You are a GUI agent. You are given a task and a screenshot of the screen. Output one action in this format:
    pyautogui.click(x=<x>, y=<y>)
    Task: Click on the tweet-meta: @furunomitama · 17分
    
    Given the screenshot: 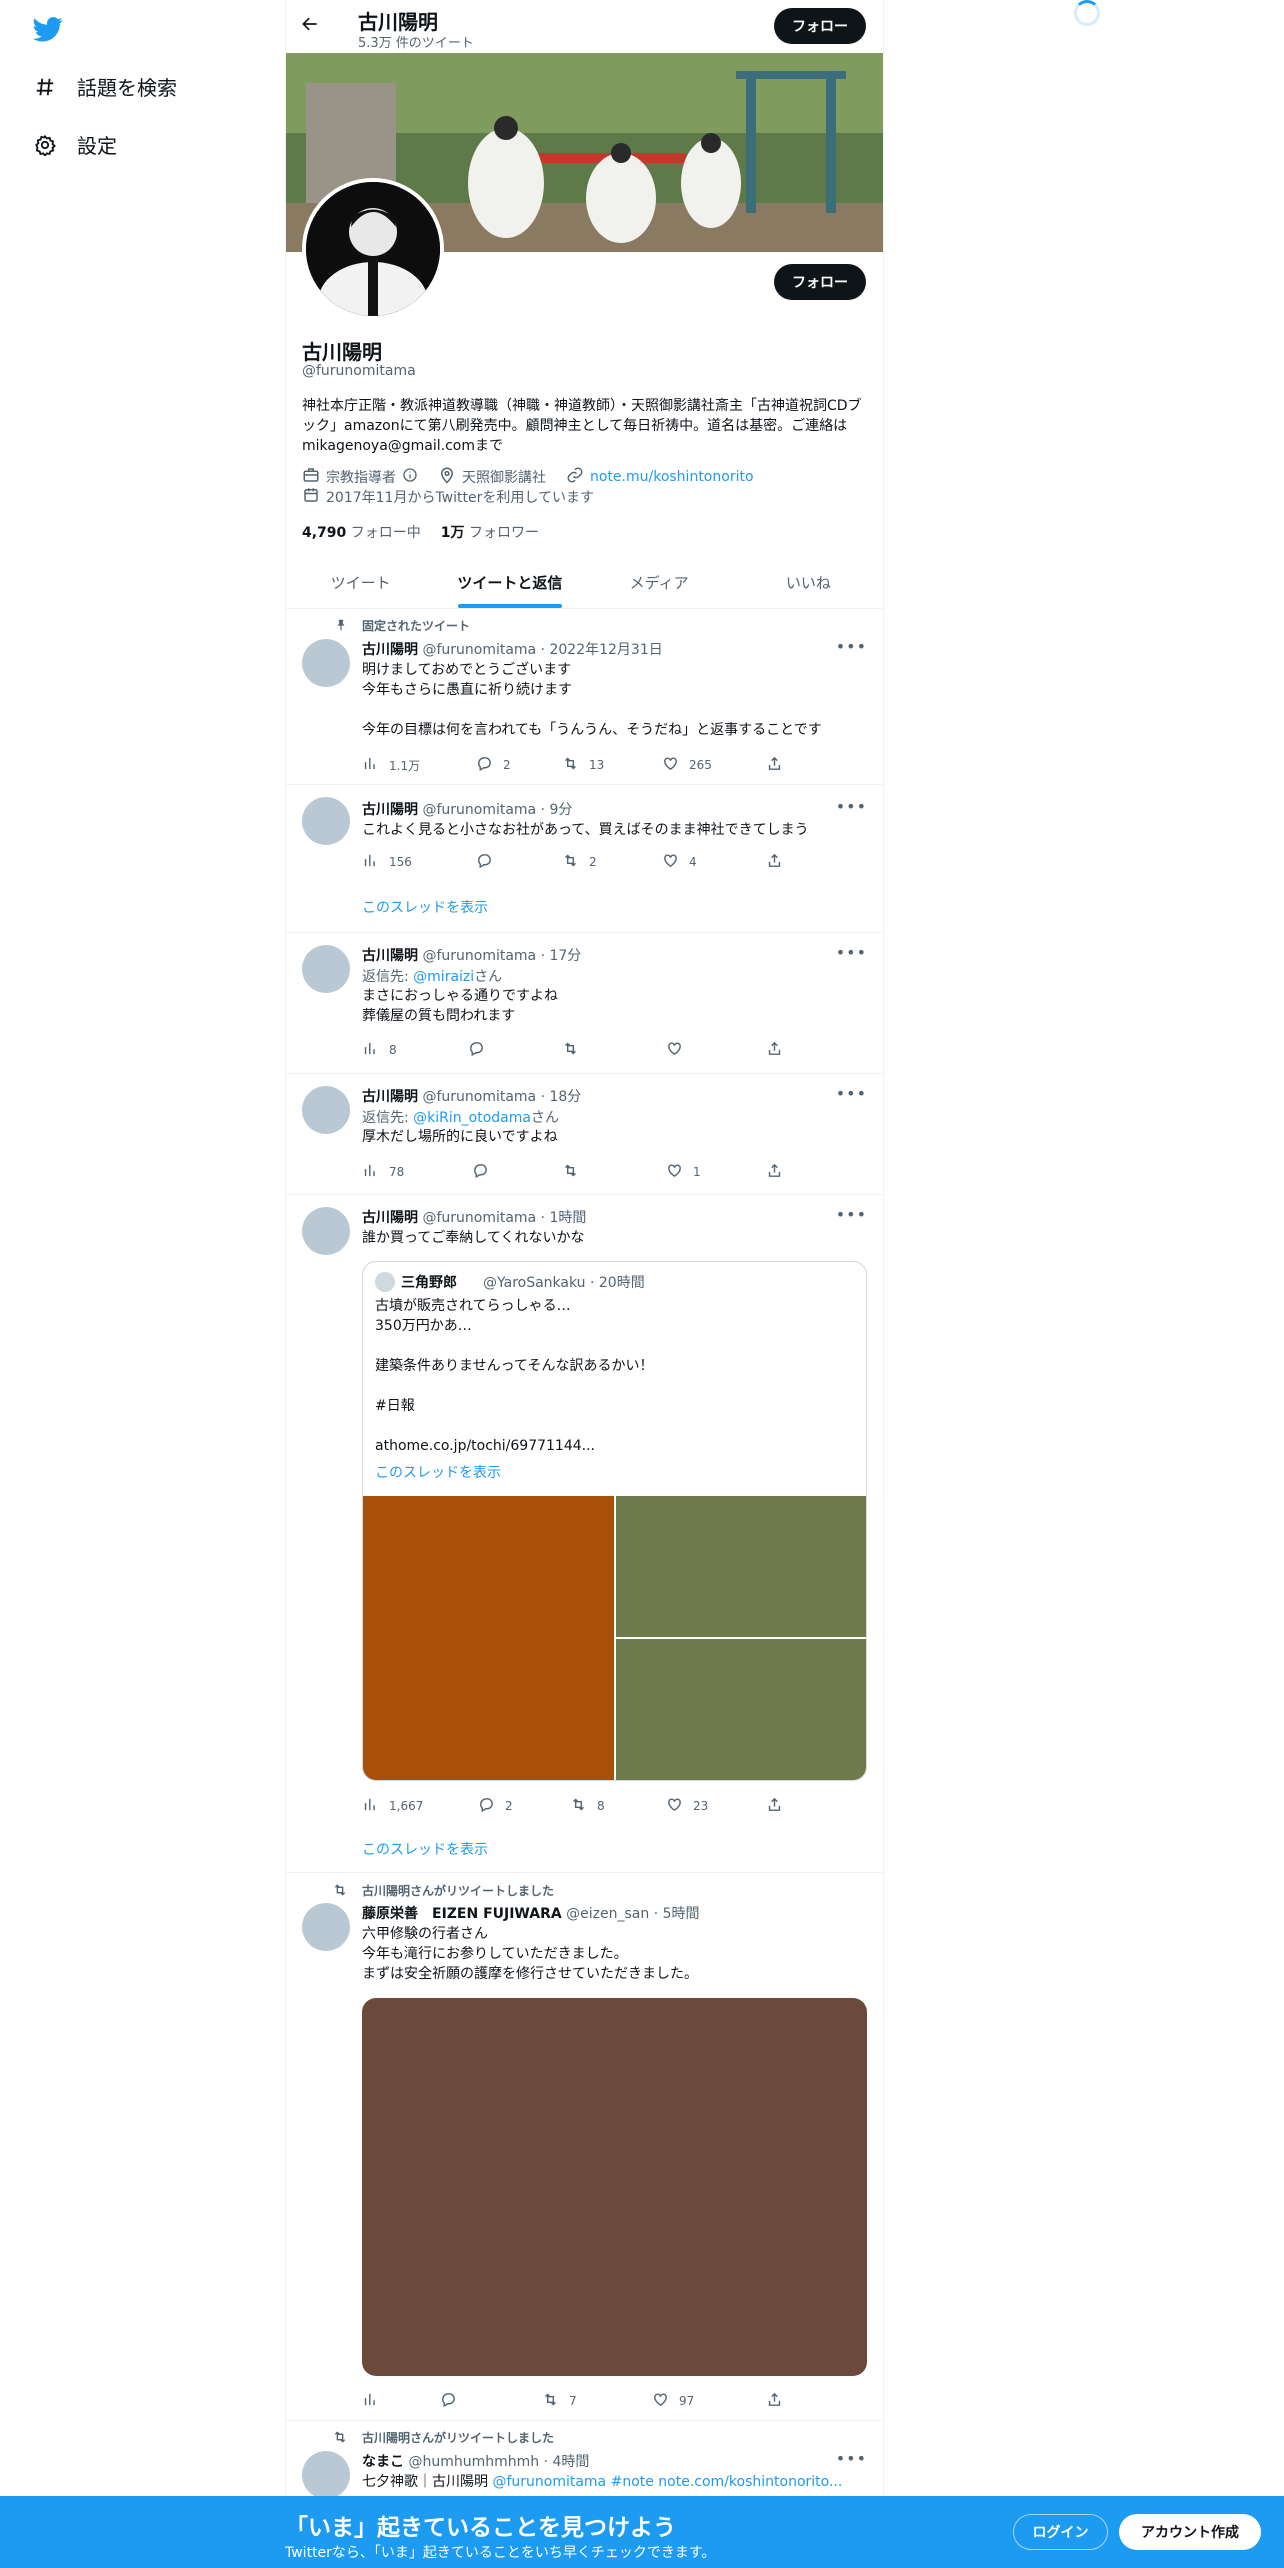 What is the action you would take?
    pyautogui.click(x=501, y=956)
    